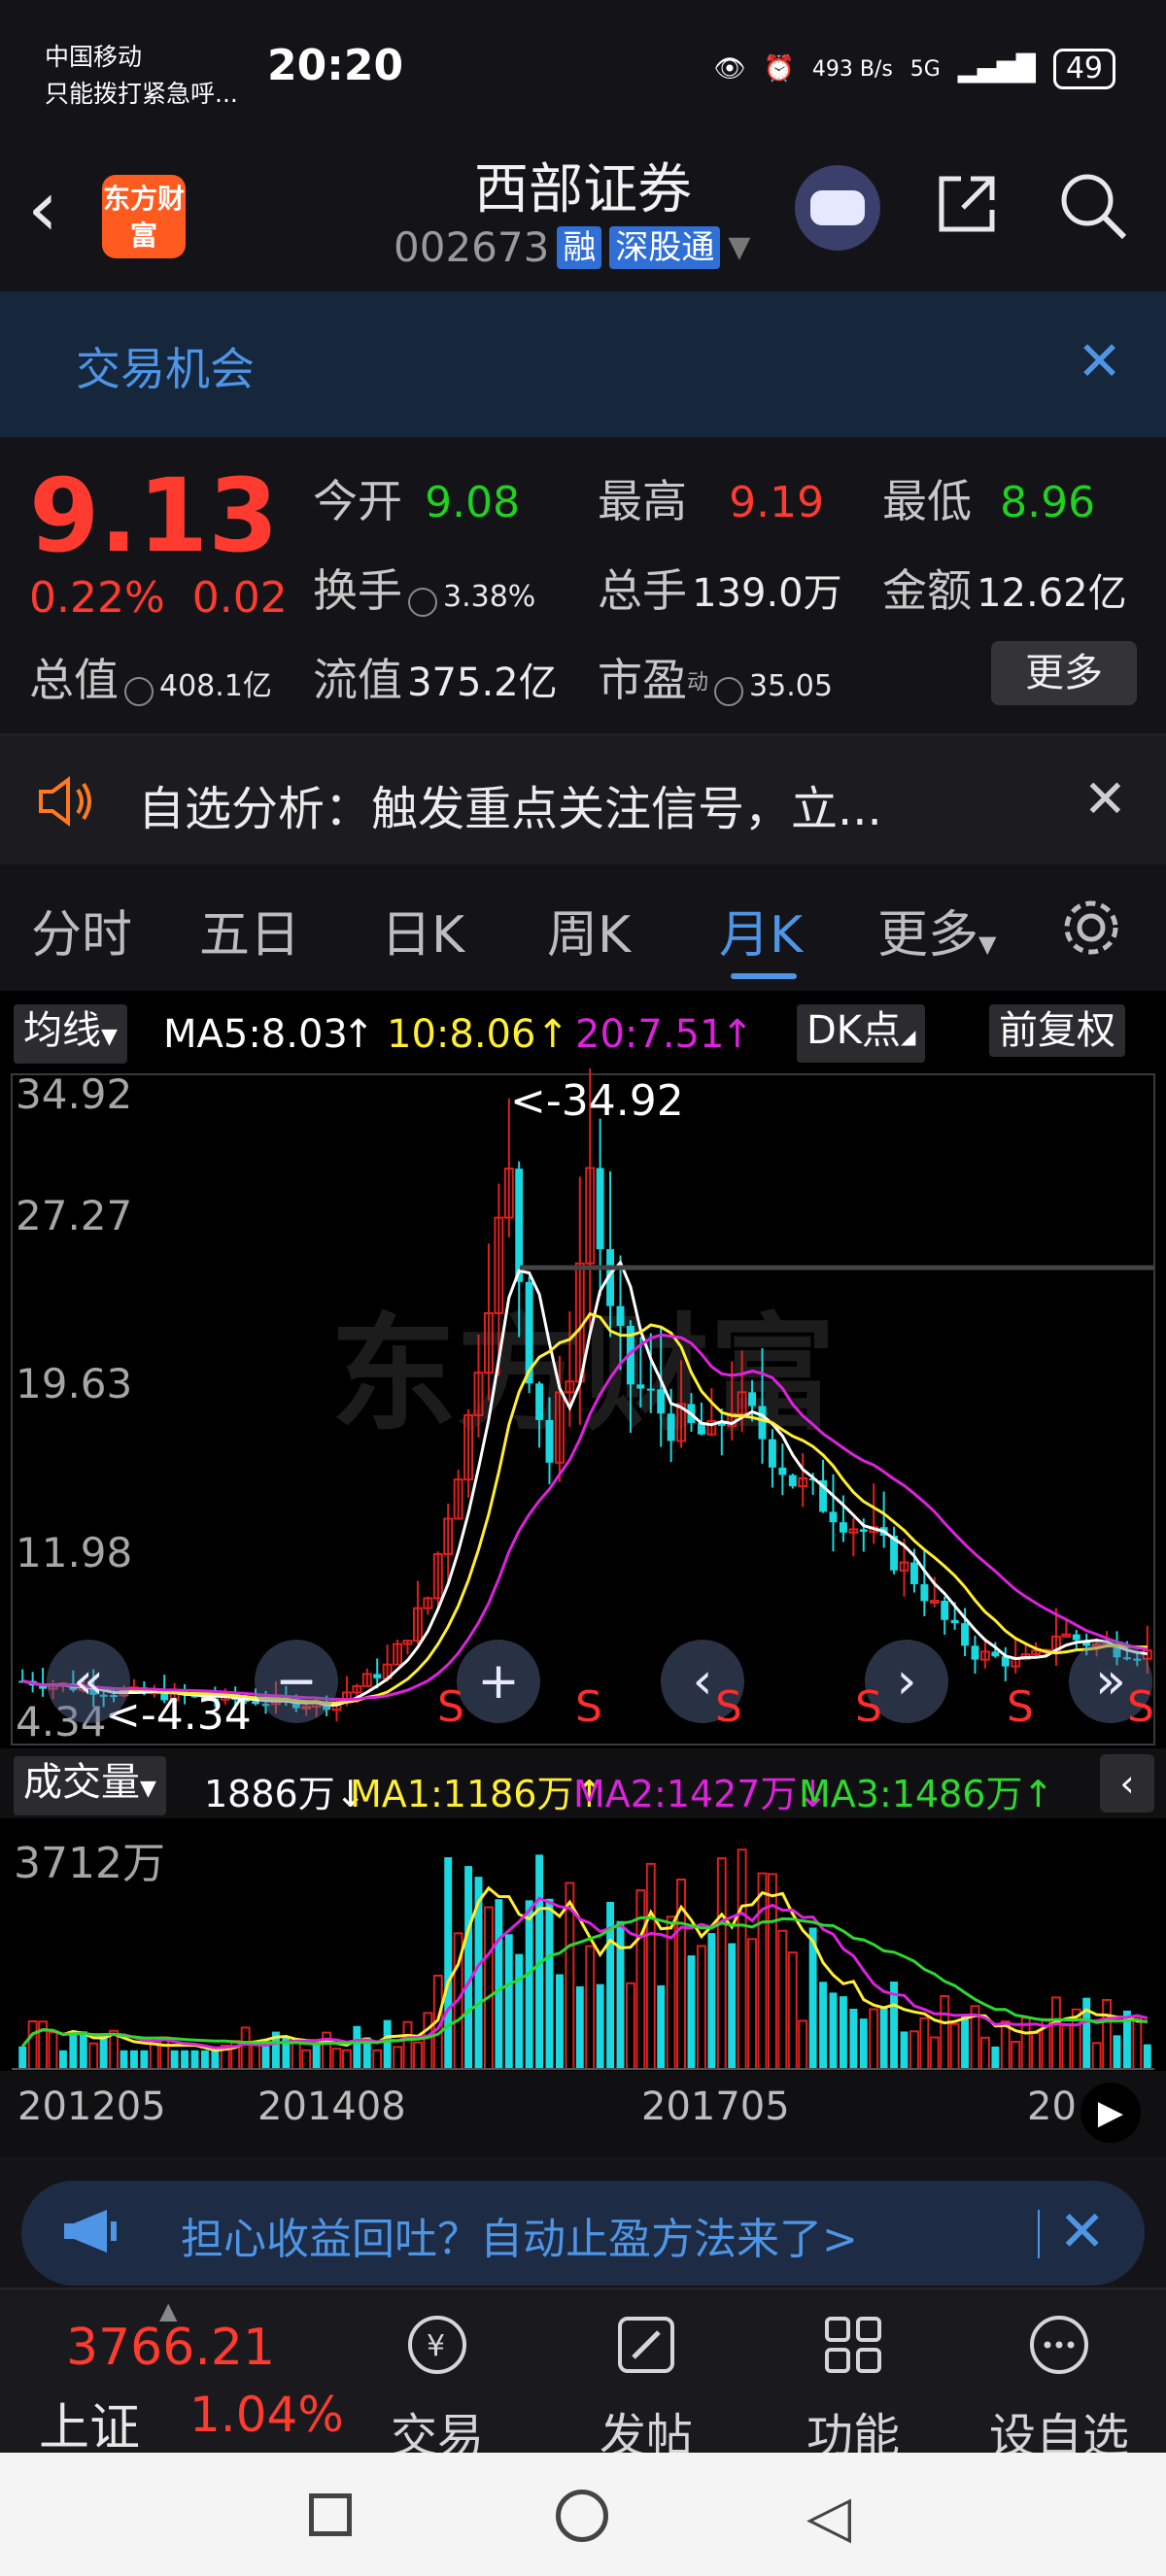  Describe the element at coordinates (852, 69) in the screenshot. I see `net-speed: 493 B/s` at that location.